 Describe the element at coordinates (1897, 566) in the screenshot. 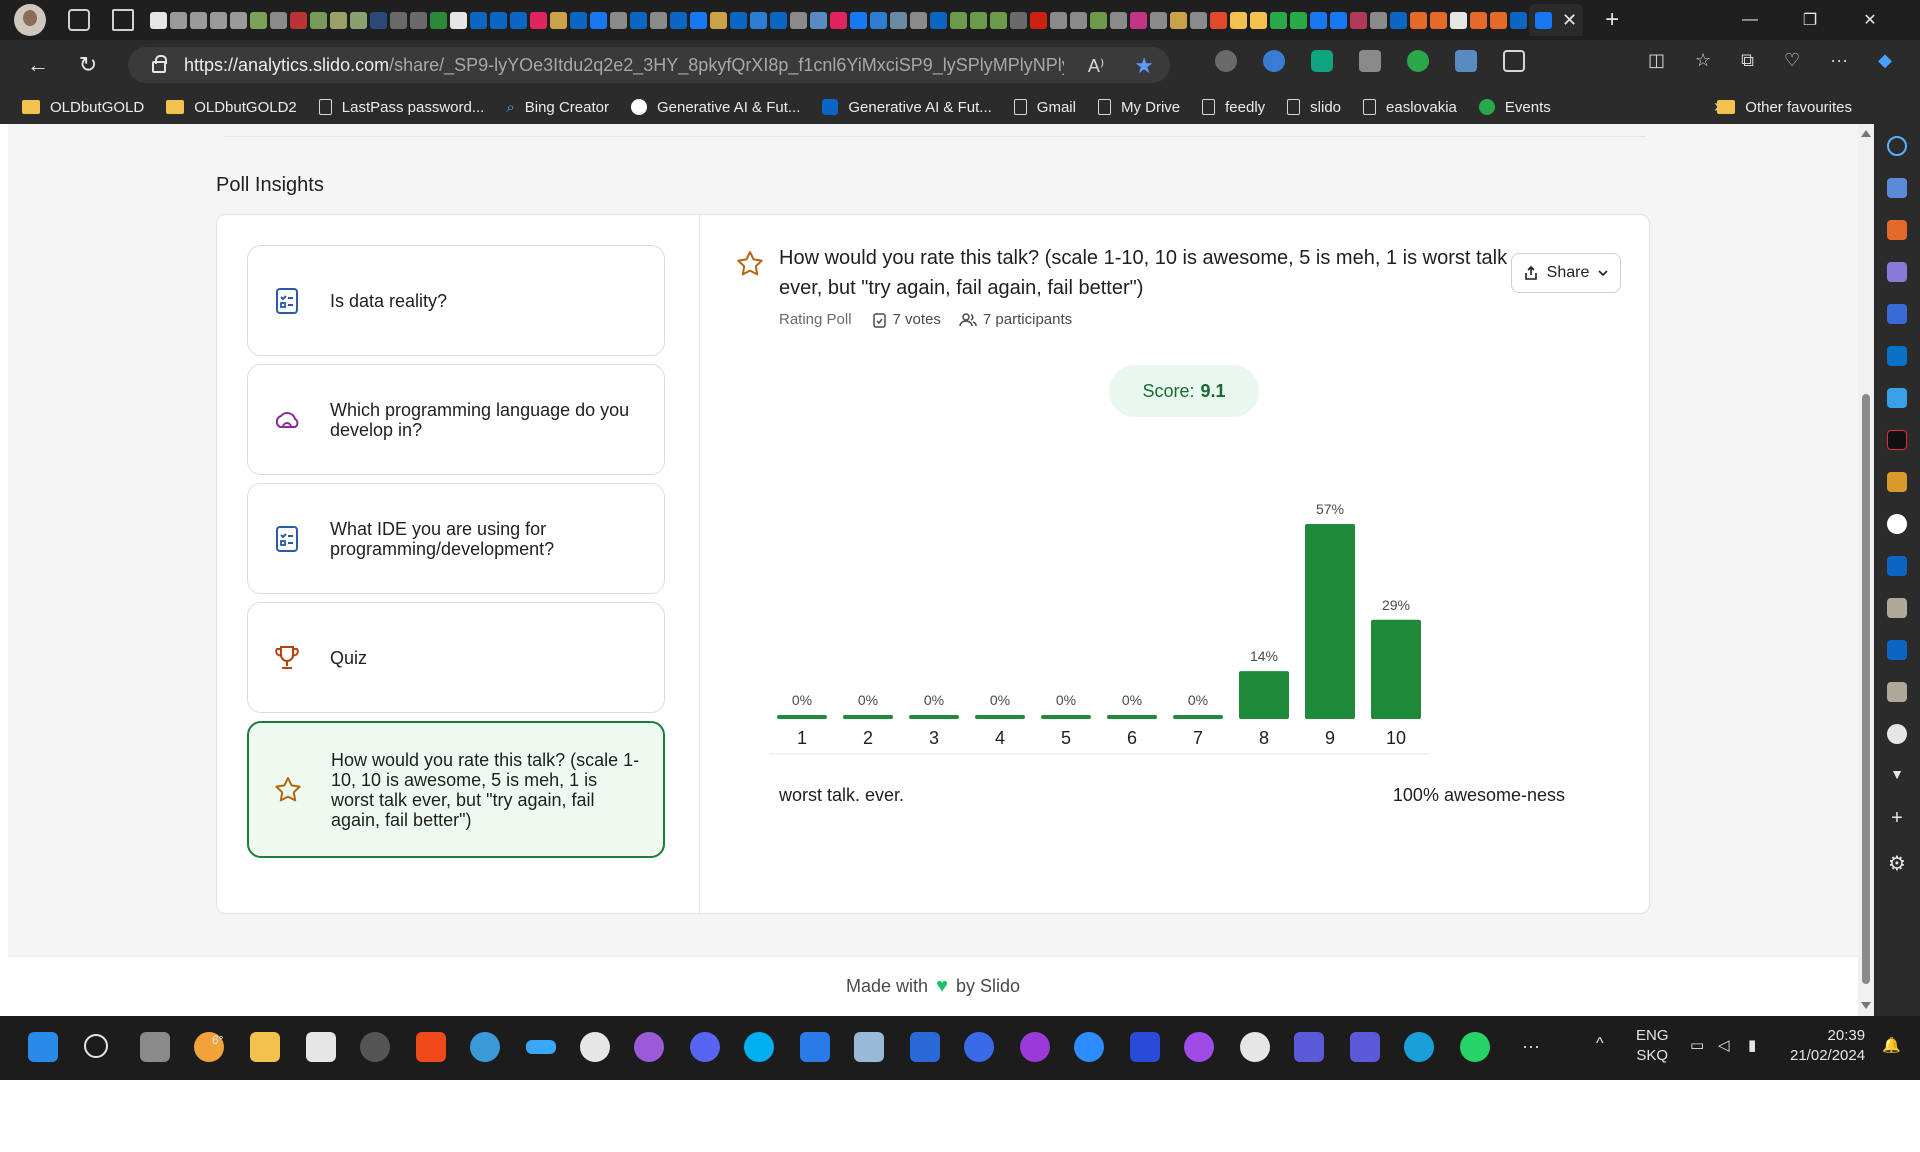

I see `linkedin-icon` at that location.